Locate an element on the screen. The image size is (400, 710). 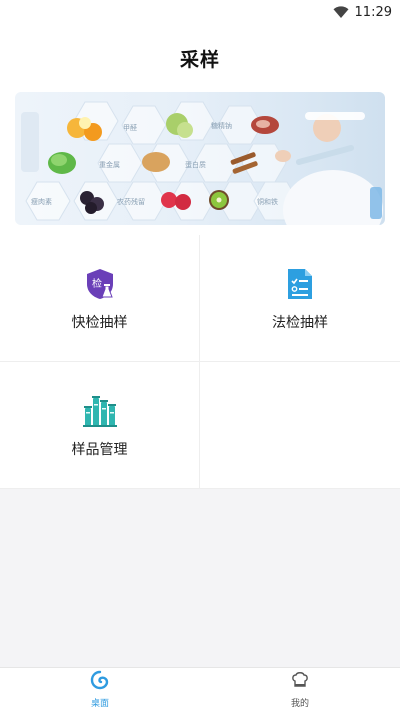
tab-mine: 我的 is located at coordinates (300, 689).